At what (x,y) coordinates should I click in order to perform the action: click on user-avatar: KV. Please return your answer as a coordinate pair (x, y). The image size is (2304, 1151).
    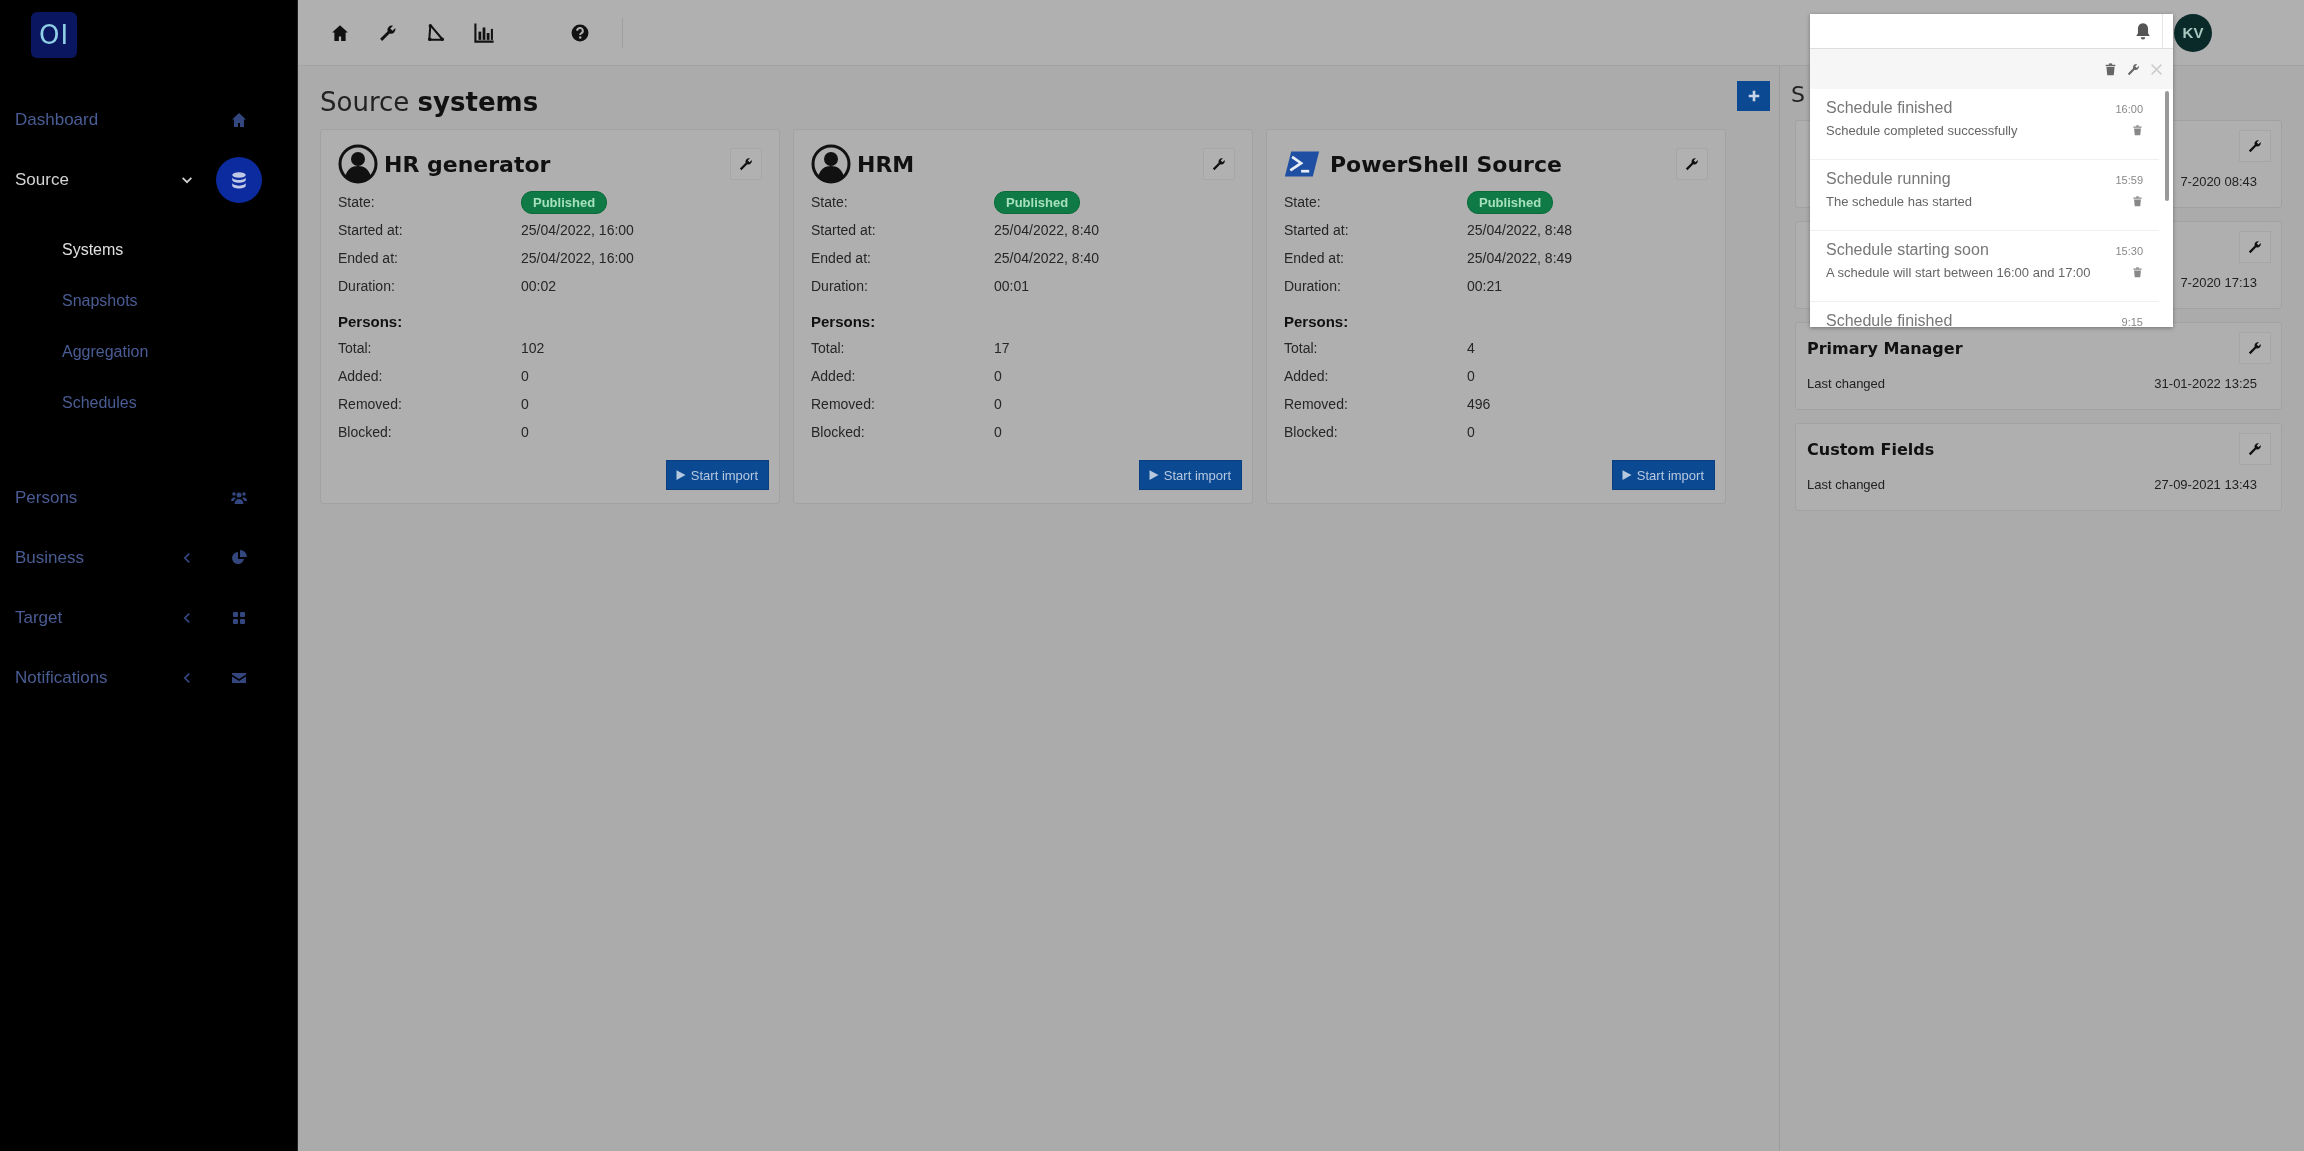
    Looking at the image, I should click on (2193, 32).